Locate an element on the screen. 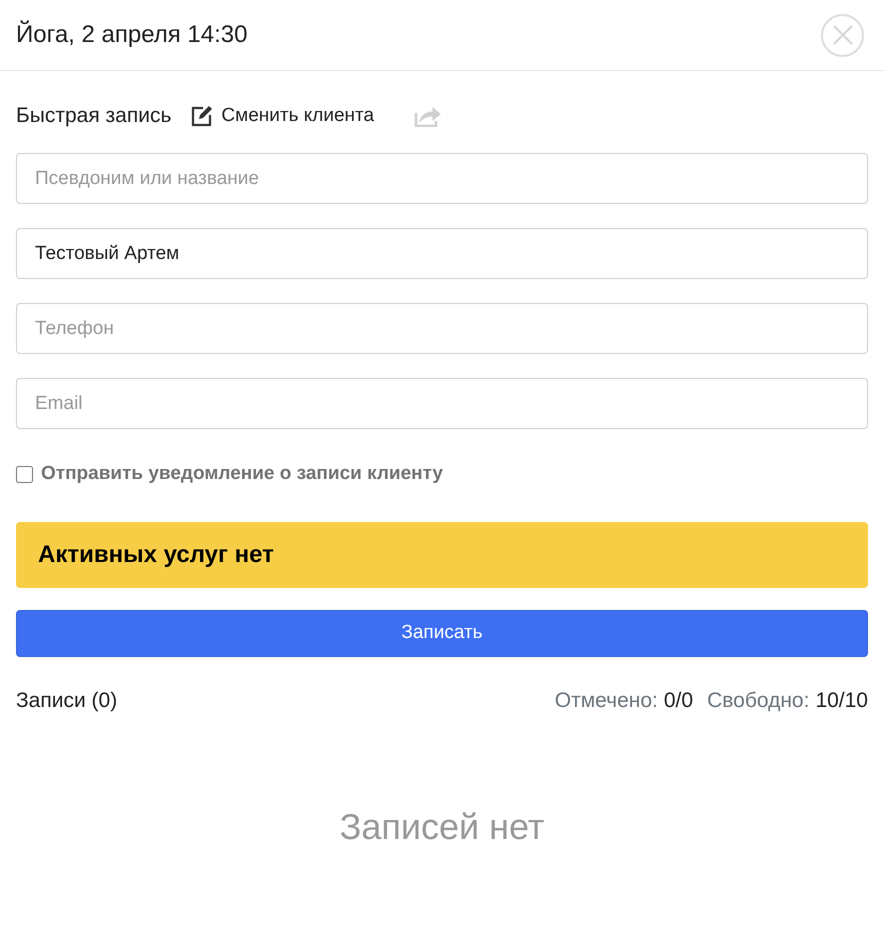 The height and width of the screenshot is (950, 884). notify-checkbox is located at coordinates (24, 474).